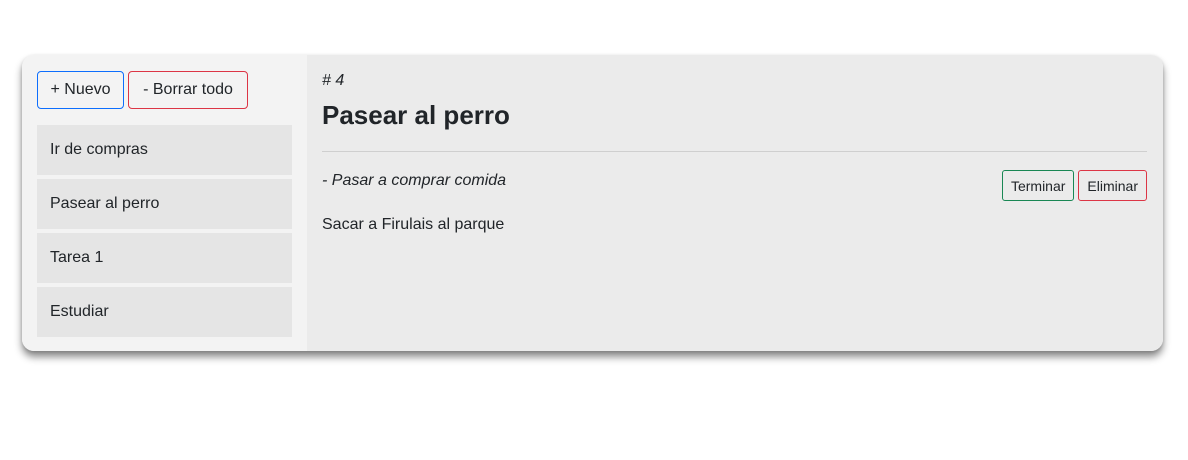 This screenshot has height=460, width=1188. Describe the element at coordinates (188, 90) in the screenshot. I see `clear-all-button: - Borrar todo` at that location.